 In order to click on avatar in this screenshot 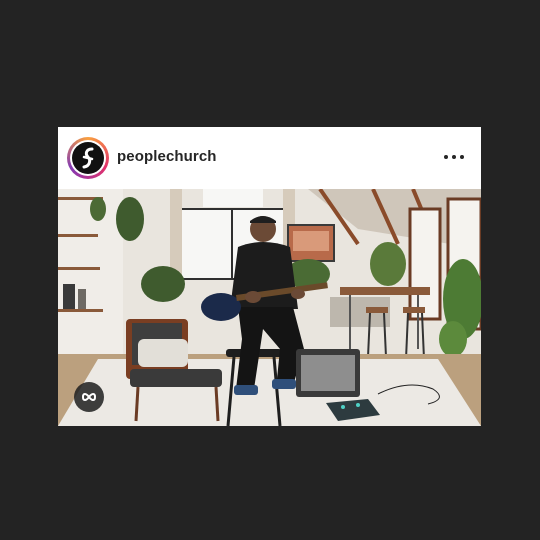, I will do `click(88, 158)`.